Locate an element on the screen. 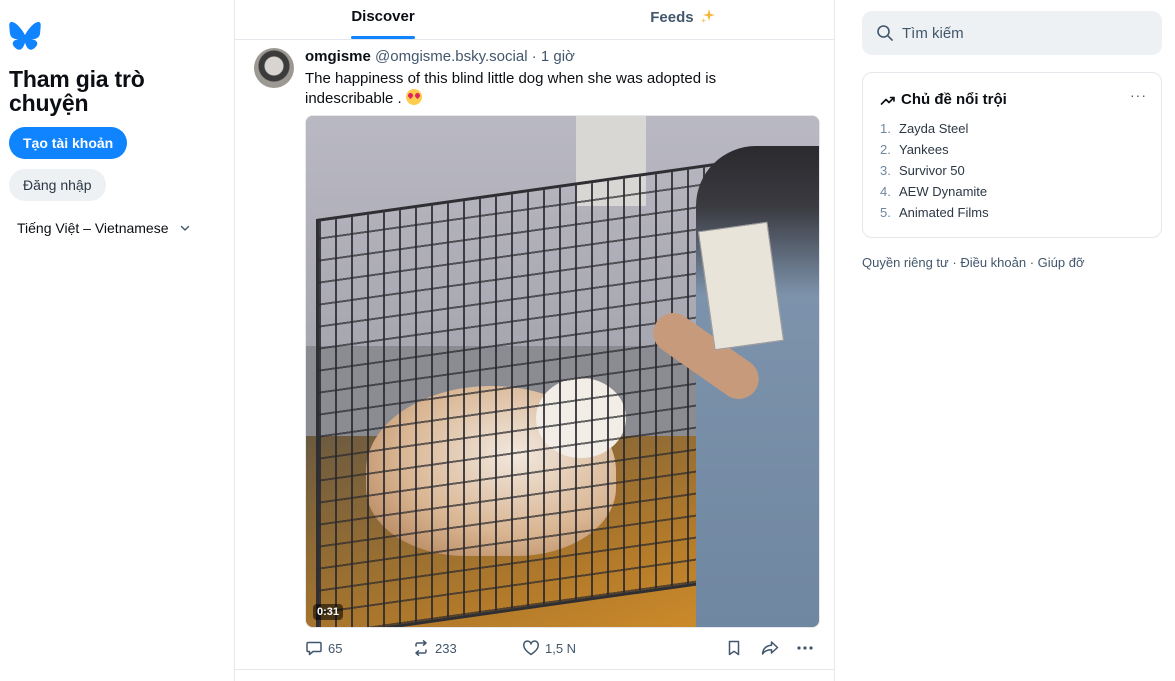 This screenshot has height=681, width=1175. like-button: 1,5 N is located at coordinates (549, 648).